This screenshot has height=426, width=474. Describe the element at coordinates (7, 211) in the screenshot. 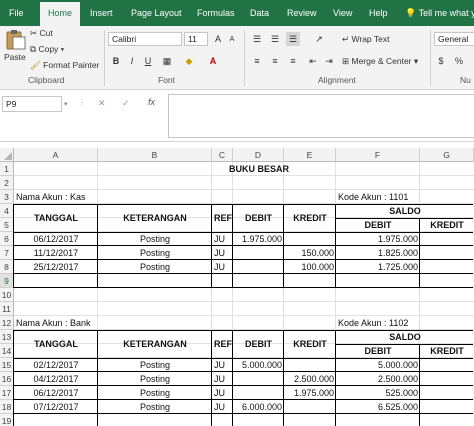

I see `row-header: 4` at that location.